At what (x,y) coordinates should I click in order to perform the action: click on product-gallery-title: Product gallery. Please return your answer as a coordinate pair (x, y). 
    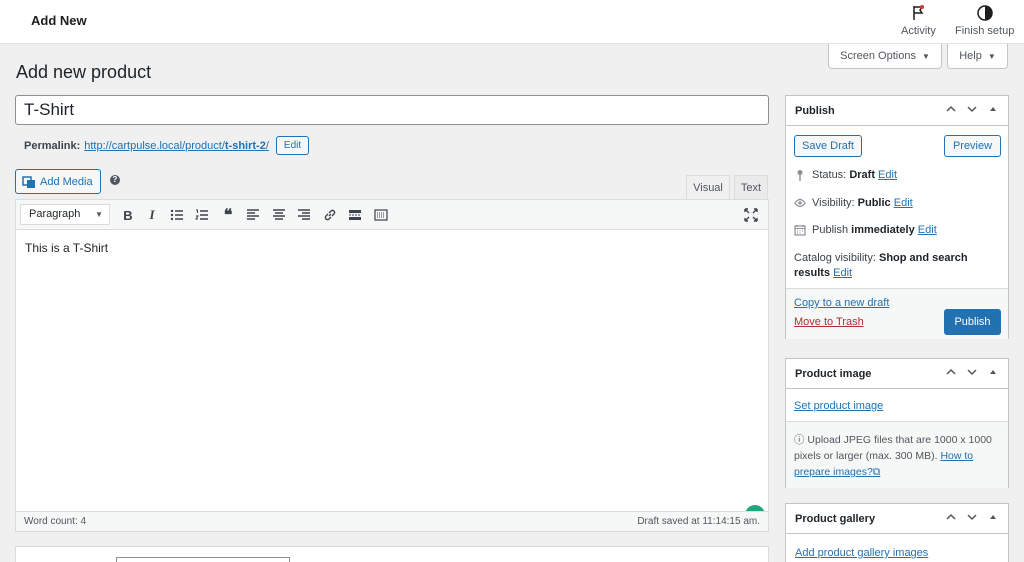
    Looking at the image, I should click on (835, 518).